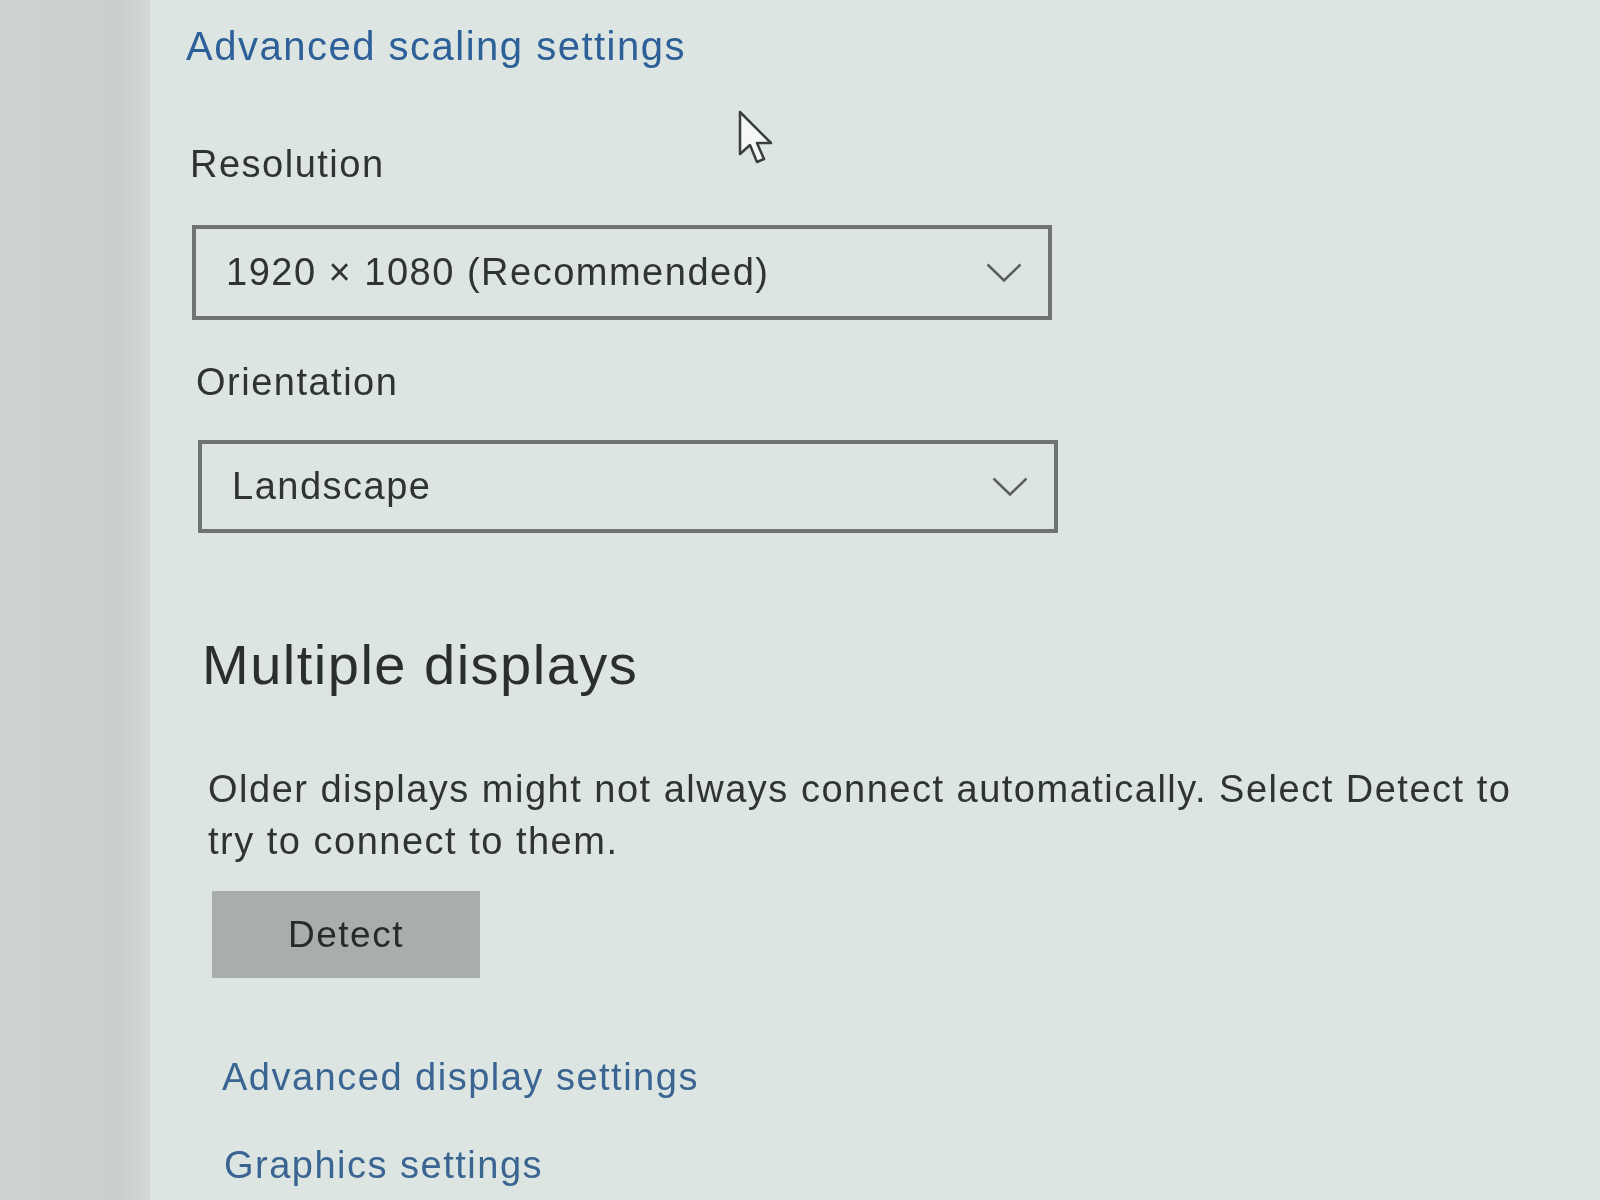  What do you see at coordinates (436, 46) in the screenshot?
I see `advanced-scaling-link: Advanced scaling settings` at bounding box center [436, 46].